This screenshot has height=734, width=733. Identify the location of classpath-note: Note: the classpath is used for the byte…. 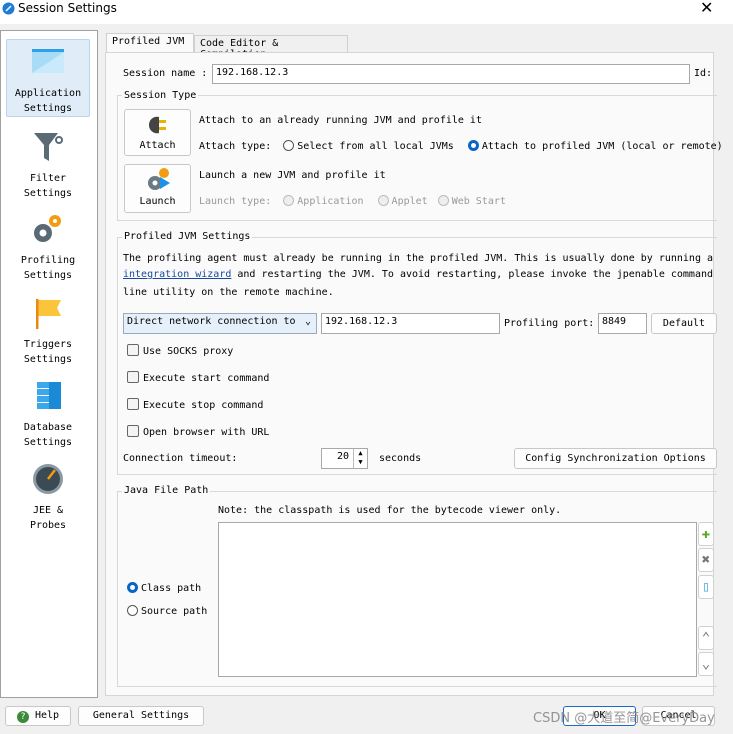
(390, 510).